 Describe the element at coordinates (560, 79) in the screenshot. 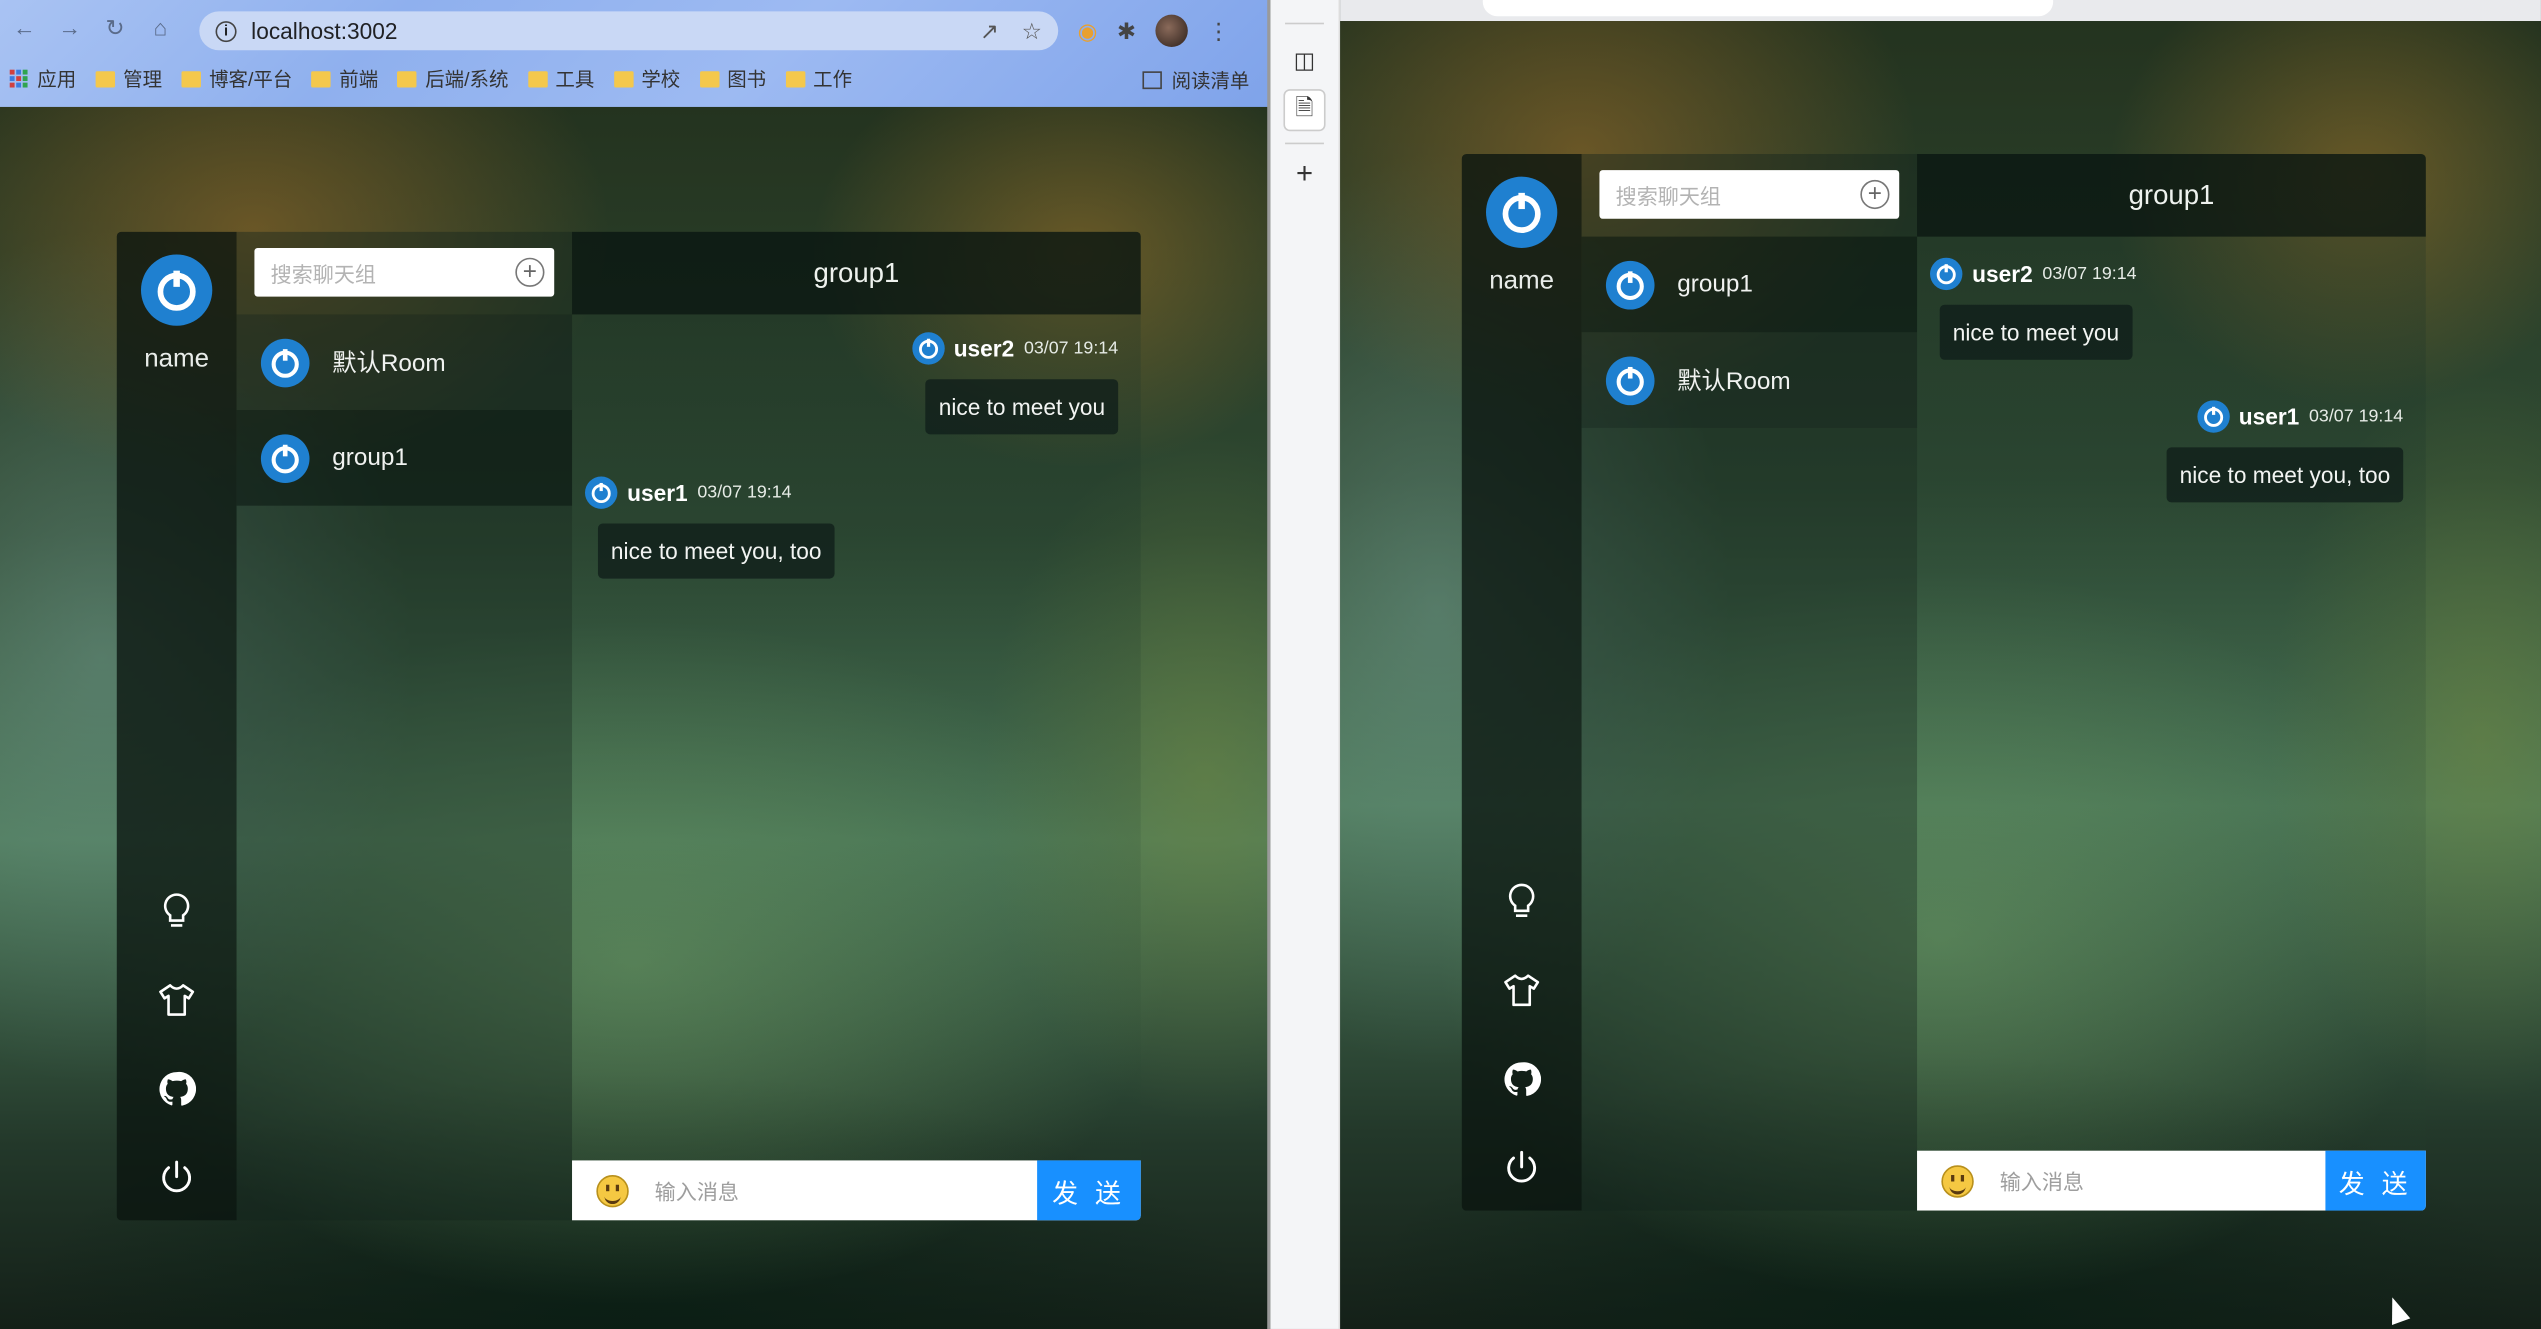

I see `bookmark-folder: 工具` at that location.